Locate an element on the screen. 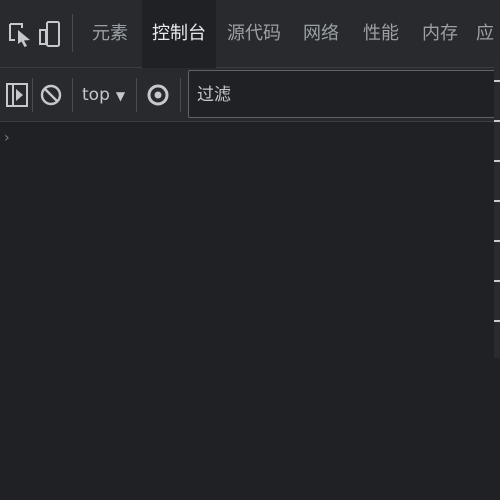 Image resolution: width=500 pixels, height=500 pixels. chevron-right-icon: › is located at coordinates (7, 138).